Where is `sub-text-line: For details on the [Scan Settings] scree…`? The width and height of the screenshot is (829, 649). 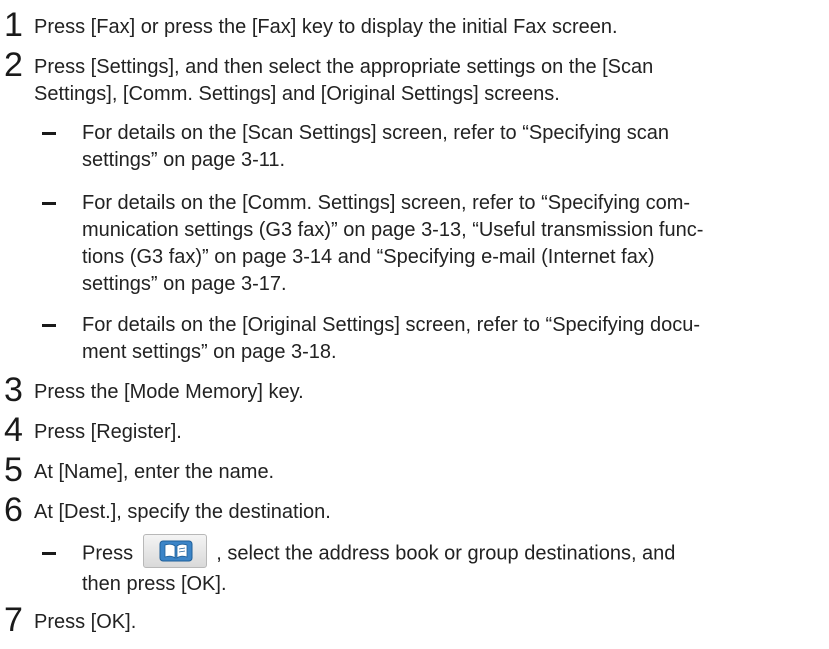
sub-text-line: For details on the [Scan Settings] scree… is located at coordinates (375, 133).